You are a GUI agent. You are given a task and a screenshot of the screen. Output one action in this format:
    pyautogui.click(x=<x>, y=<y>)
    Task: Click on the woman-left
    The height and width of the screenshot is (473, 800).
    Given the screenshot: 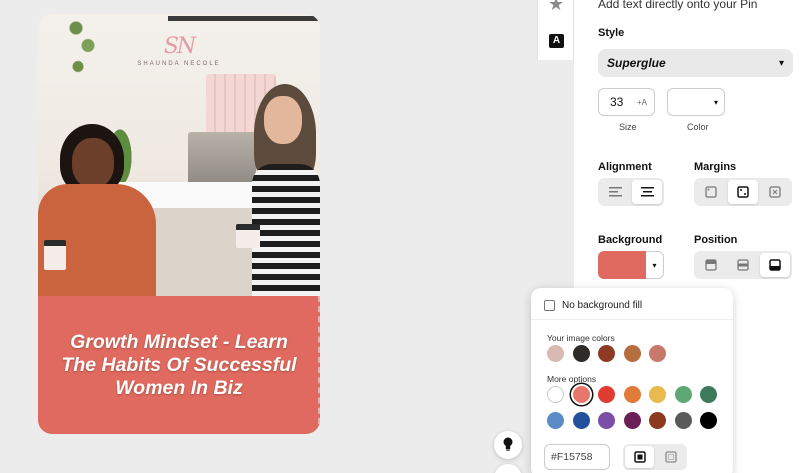 What is the action you would take?
    pyautogui.click(x=97, y=210)
    